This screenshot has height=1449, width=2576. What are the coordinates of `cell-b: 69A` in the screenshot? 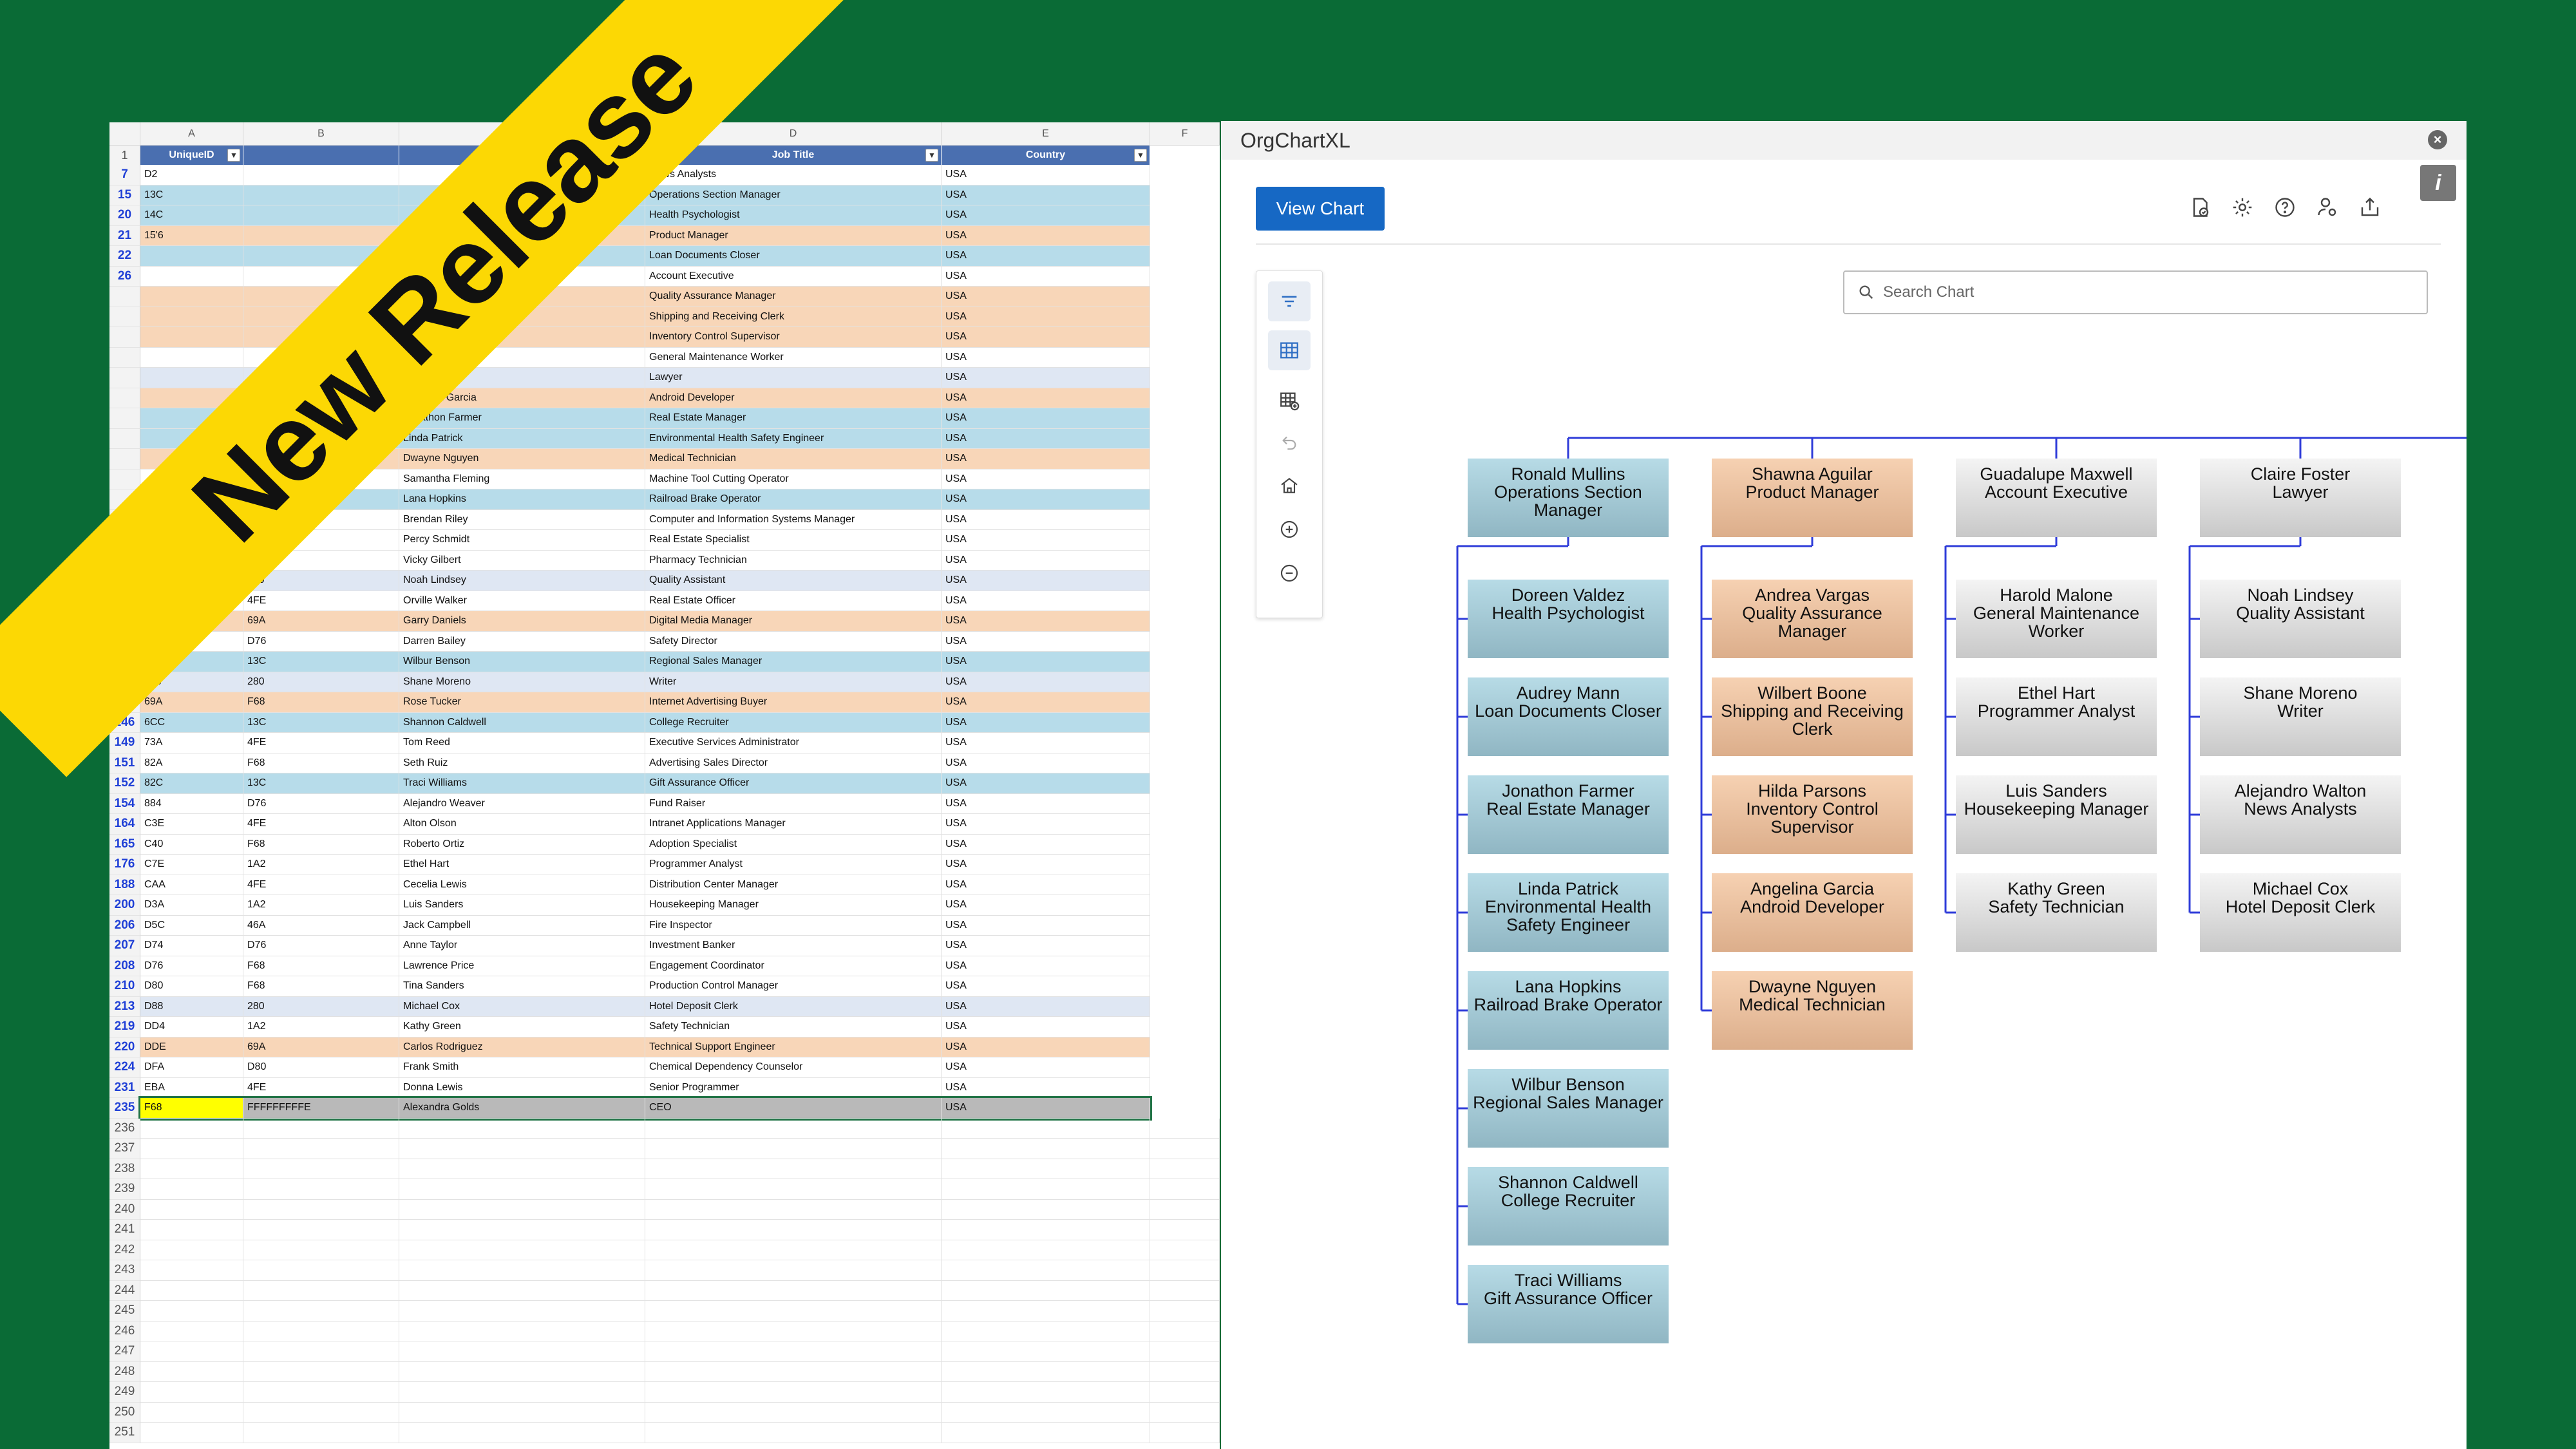 It's located at (321, 621).